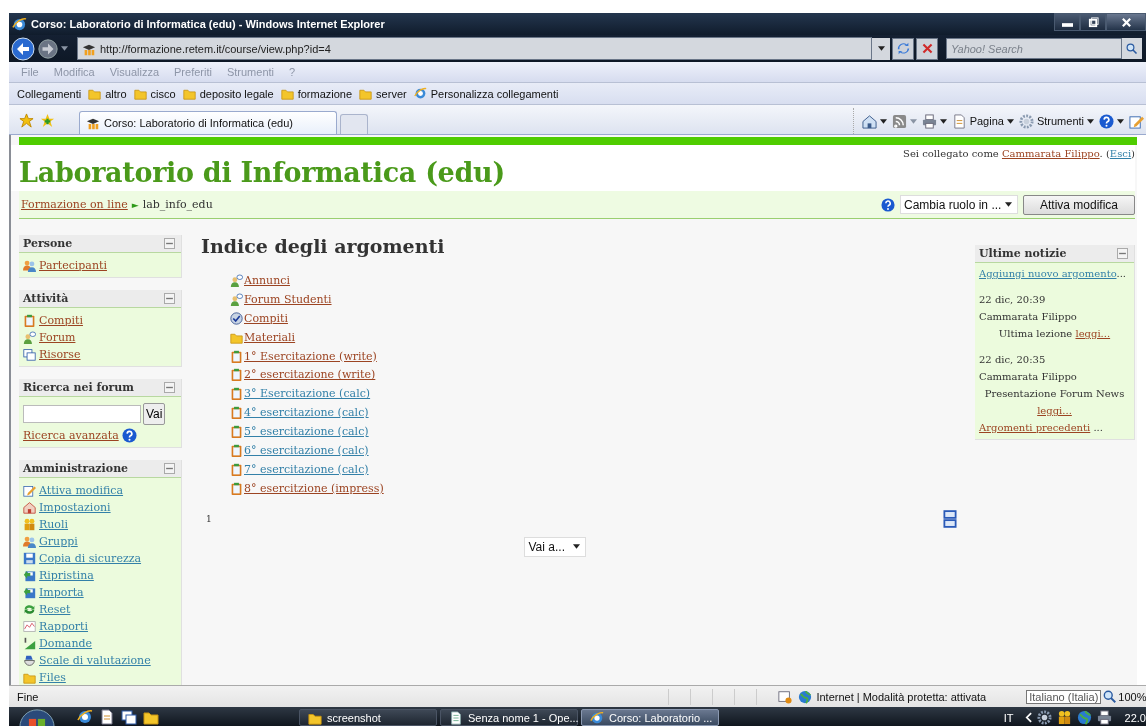  What do you see at coordinates (73, 265) in the screenshot?
I see `sidebar-link: Partecipanti` at bounding box center [73, 265].